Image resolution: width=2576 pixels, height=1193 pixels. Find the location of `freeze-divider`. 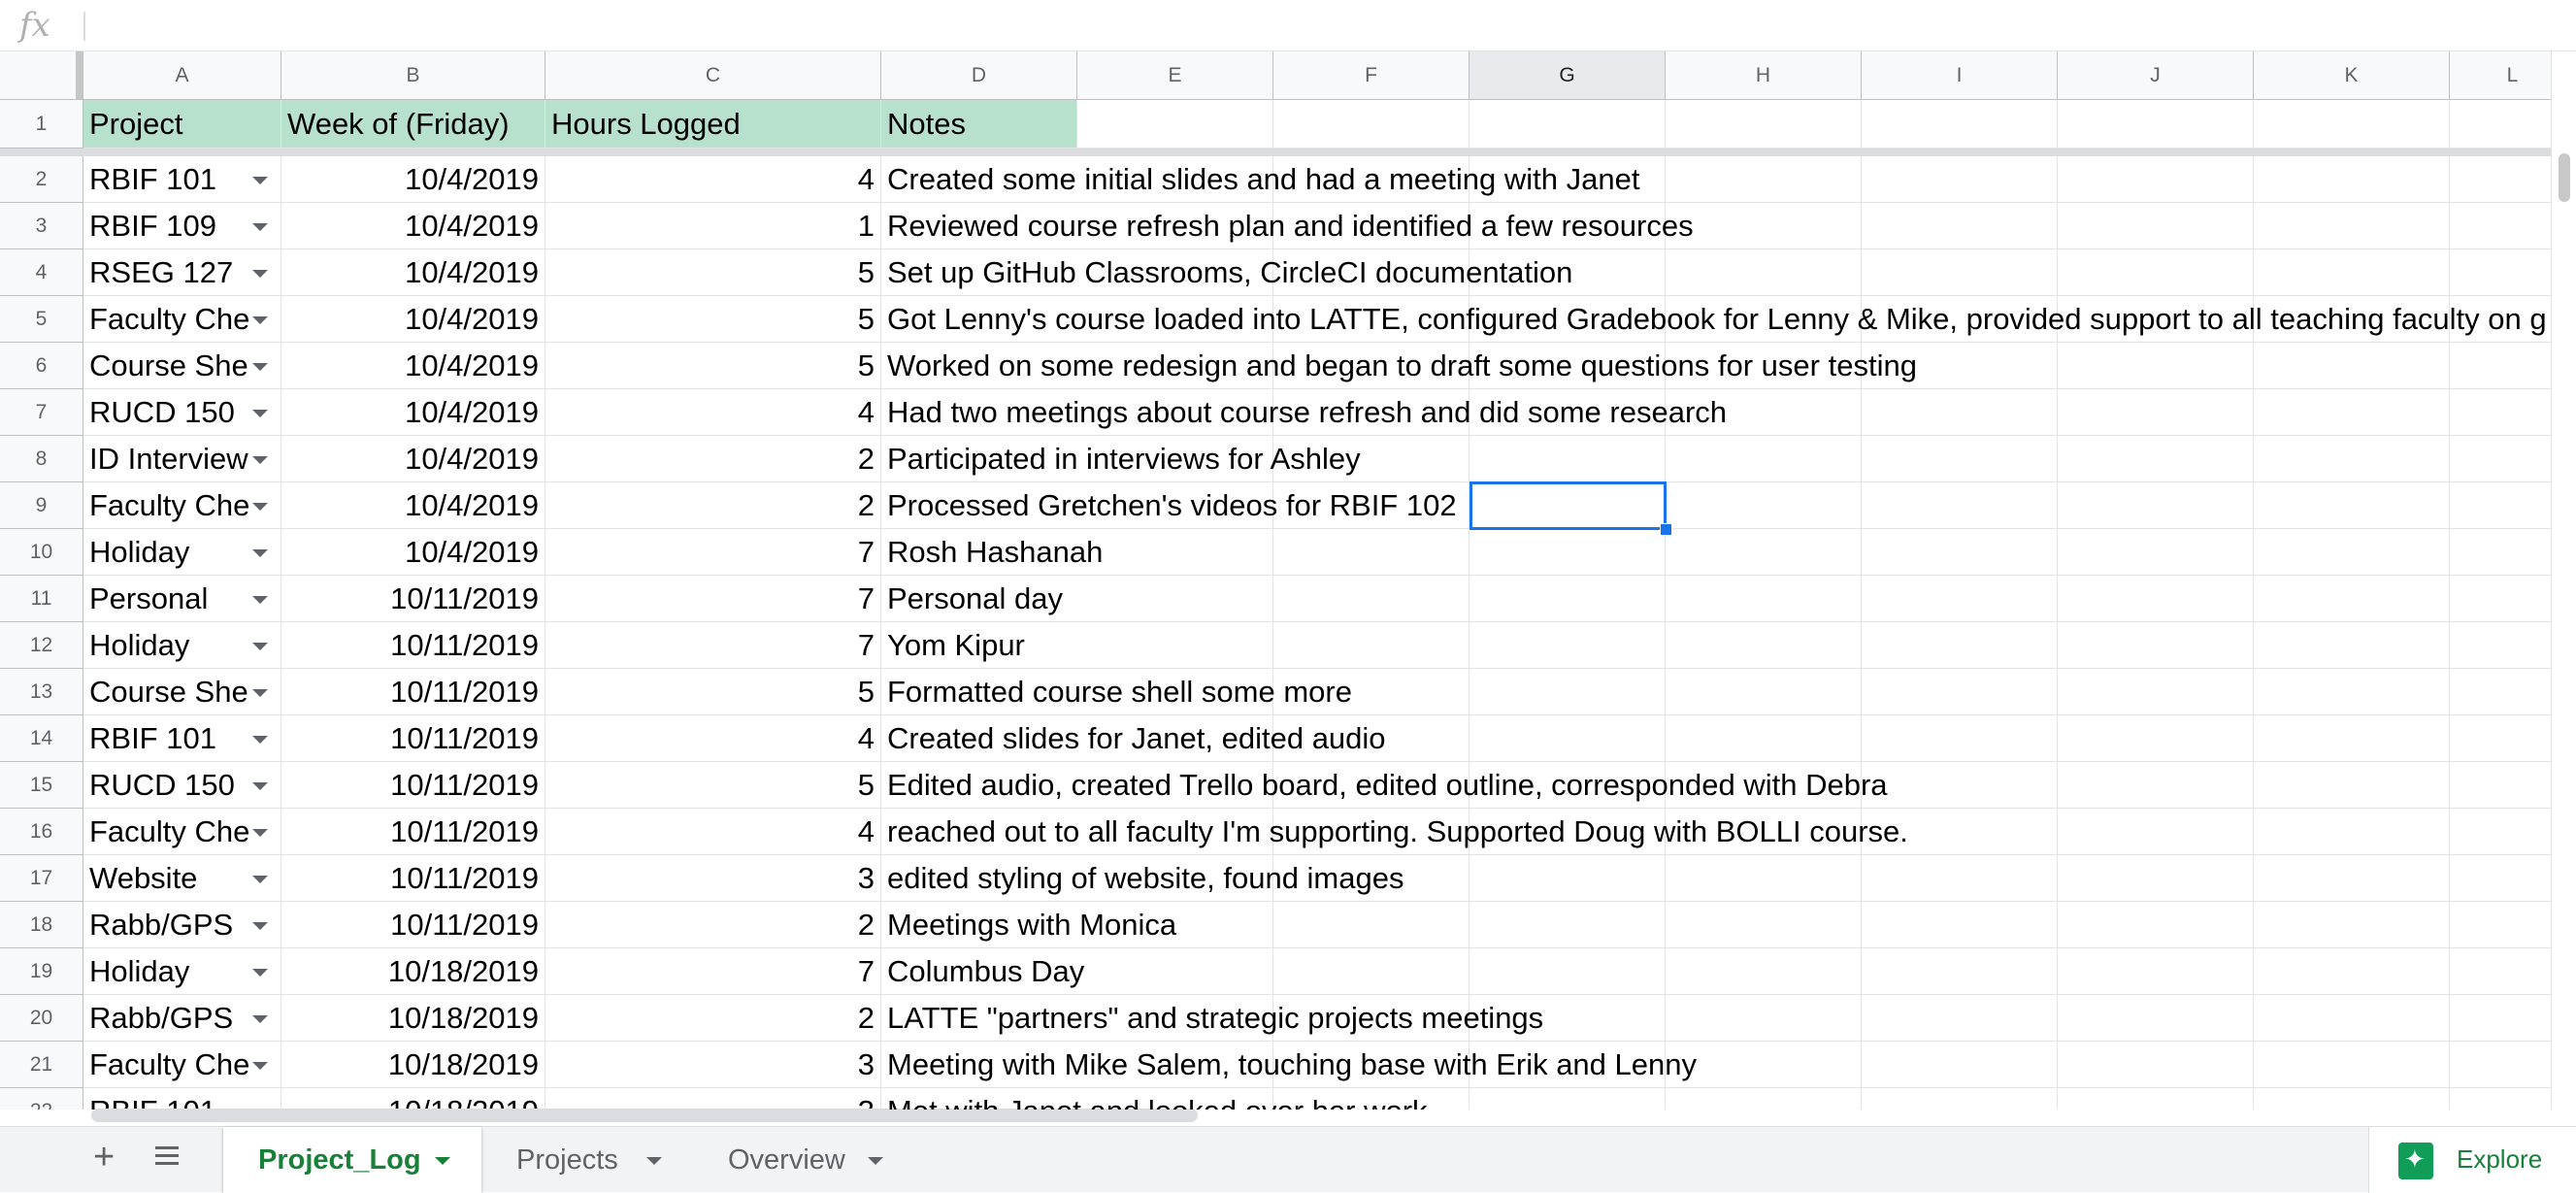

freeze-divider is located at coordinates (1288, 152).